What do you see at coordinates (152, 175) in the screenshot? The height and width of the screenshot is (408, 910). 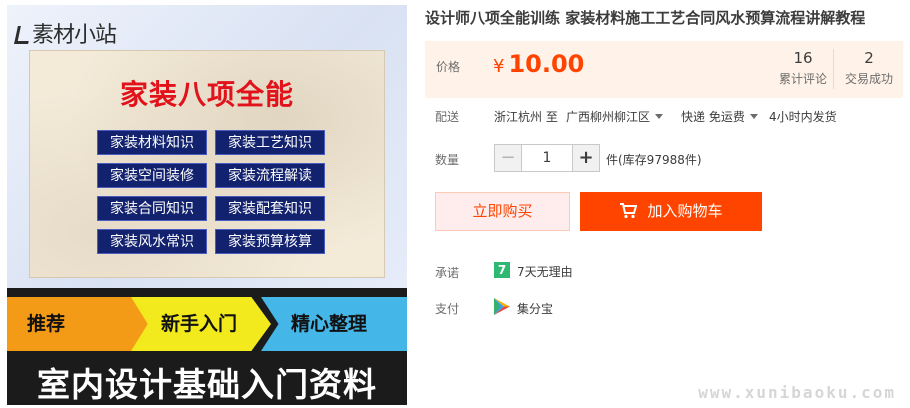 I see `topic-item: 家装空间装修` at bounding box center [152, 175].